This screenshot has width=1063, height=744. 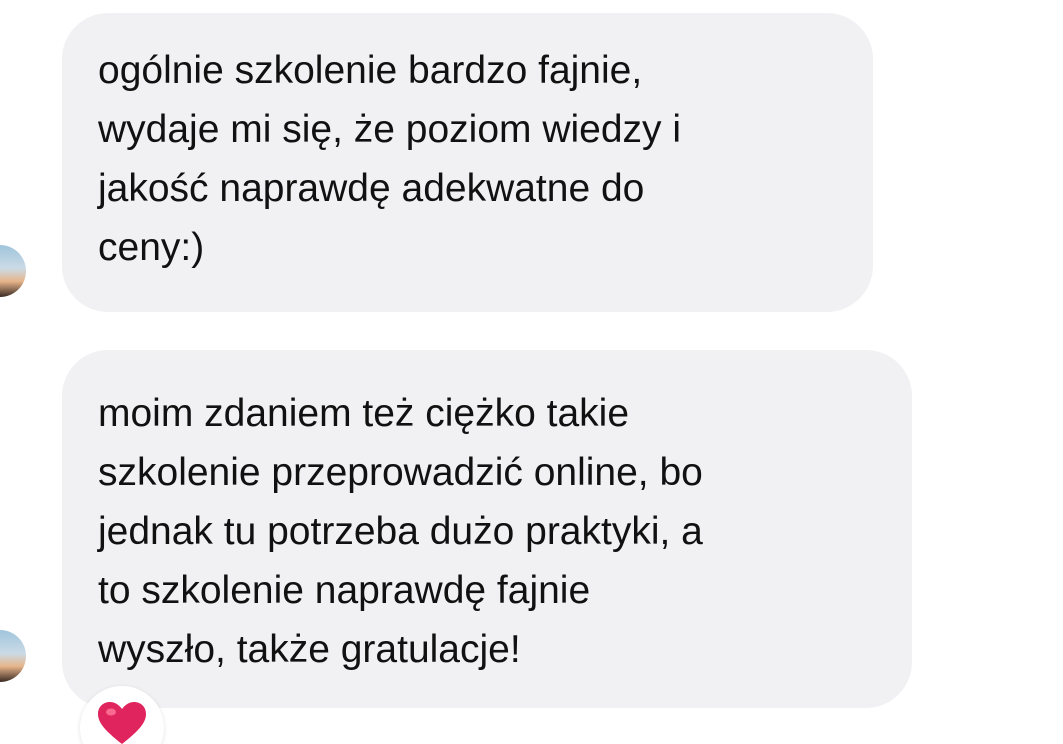 What do you see at coordinates (390, 129) in the screenshot?
I see `message-line: wydaje mi się, że poziom wiedzy i` at bounding box center [390, 129].